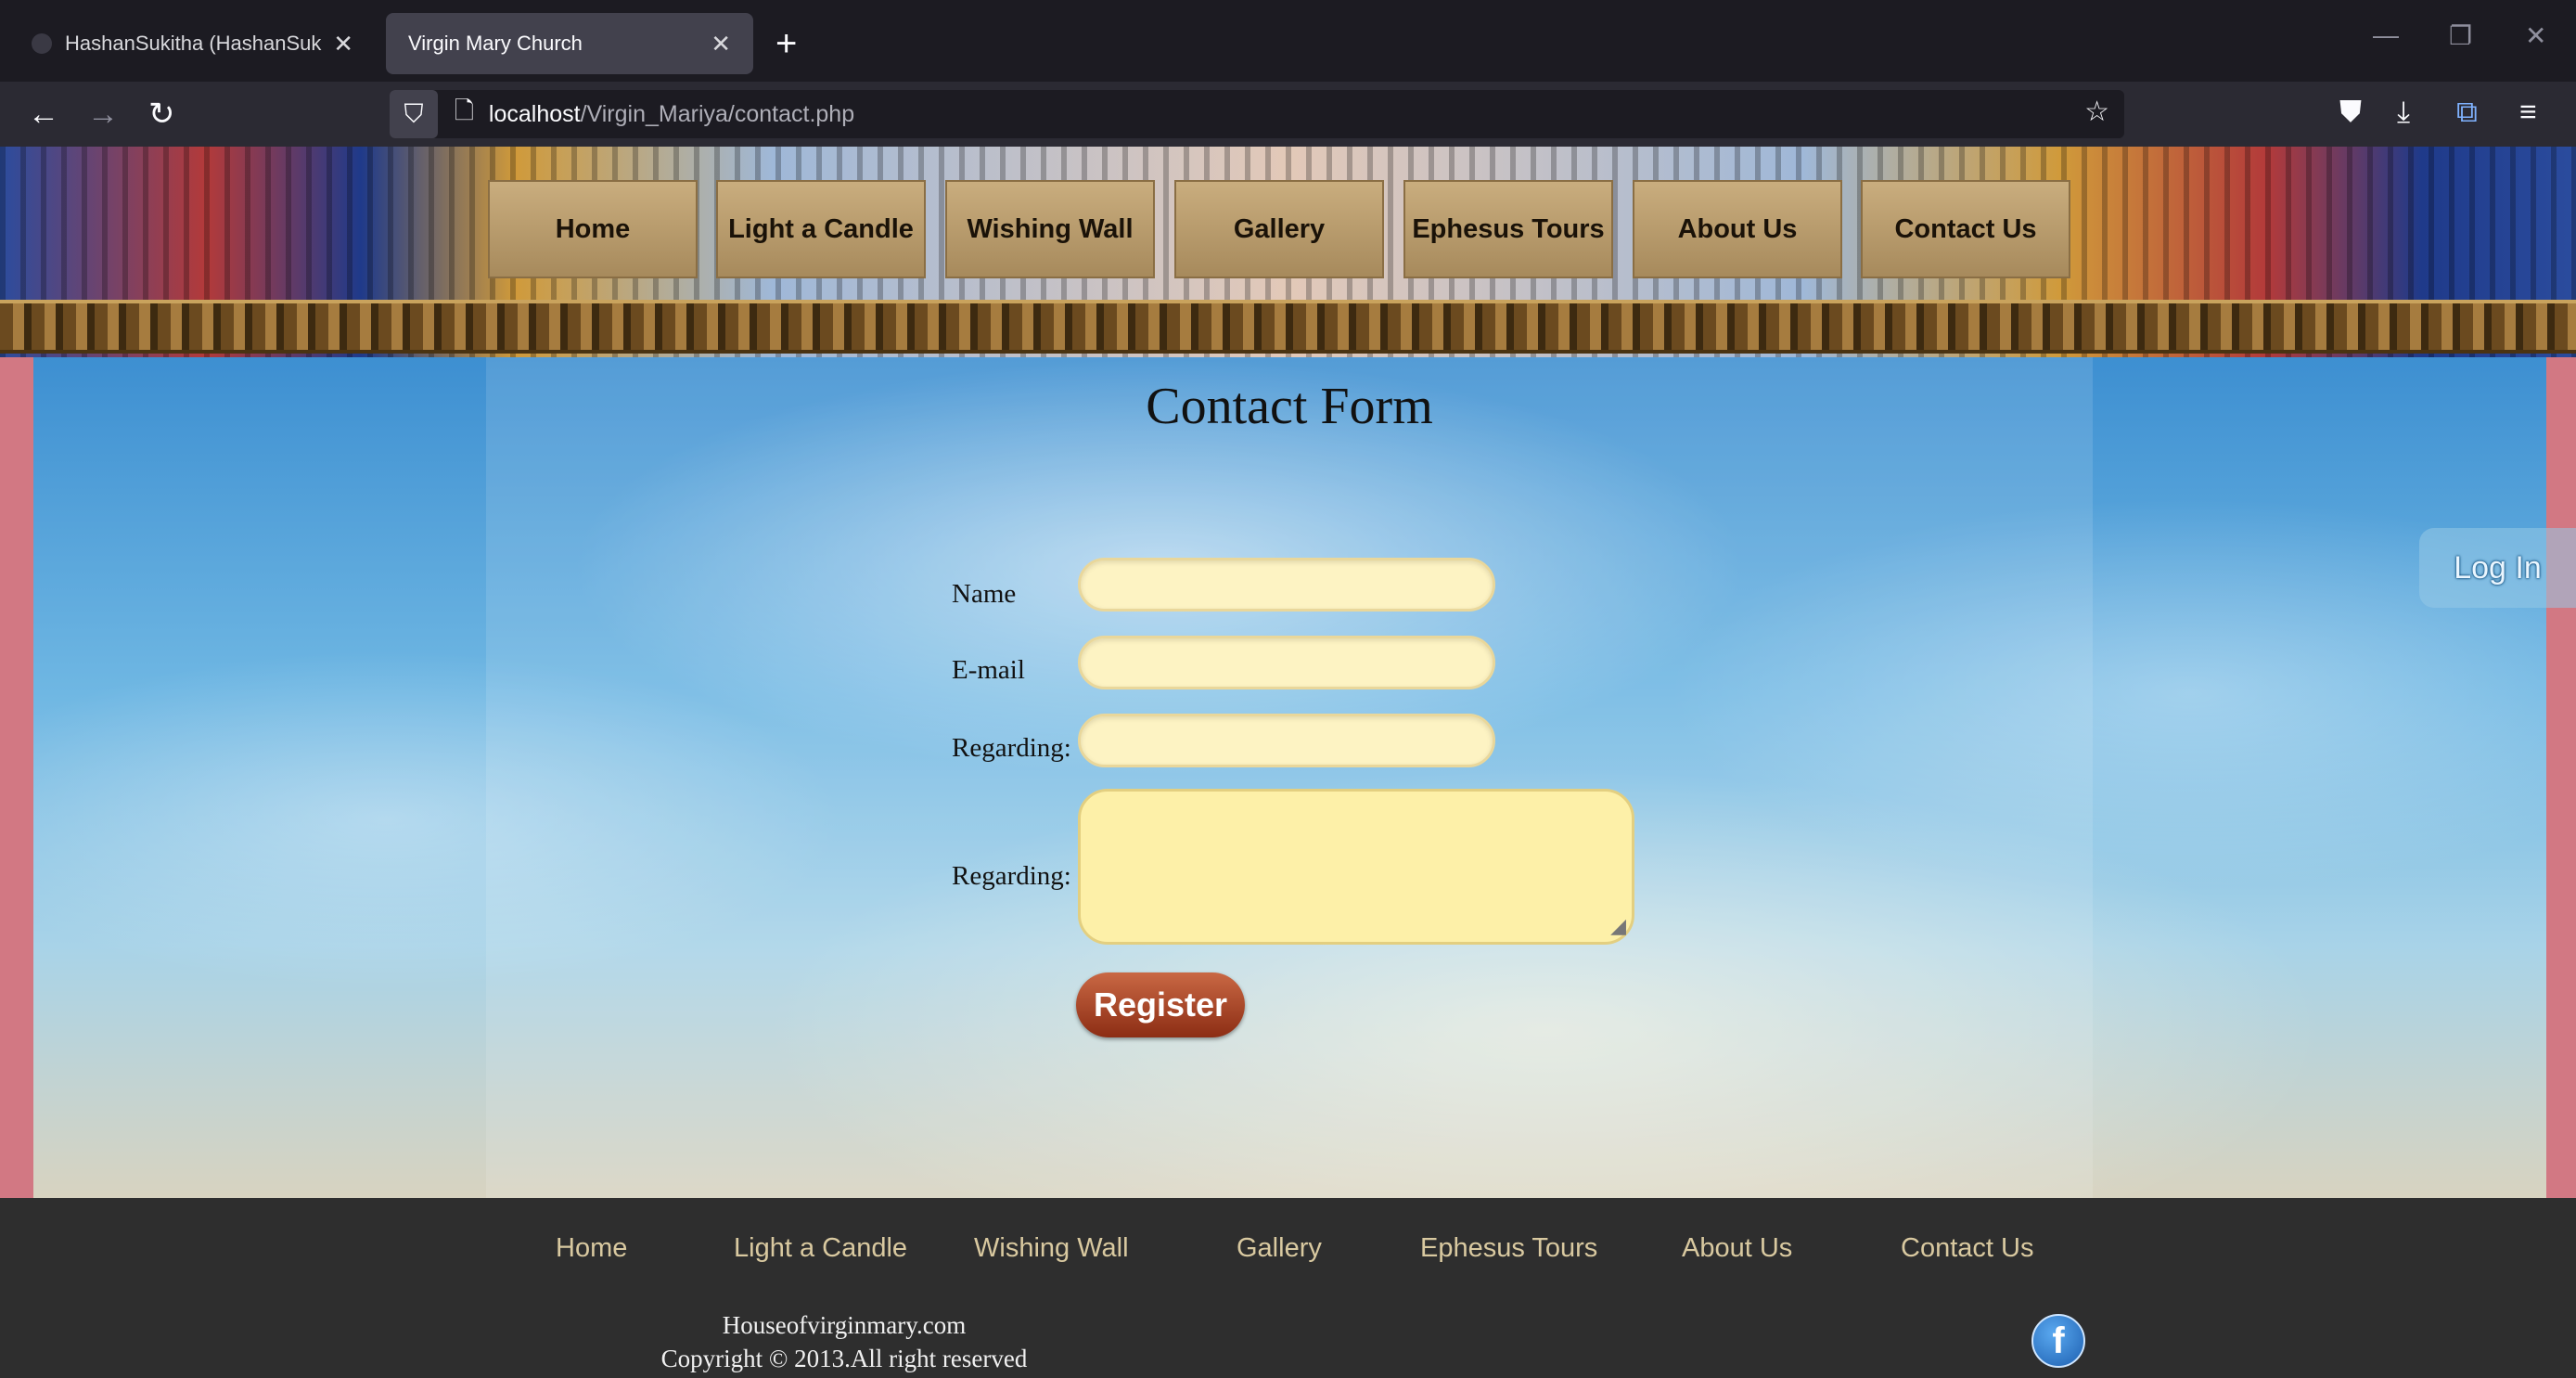 This screenshot has height=1378, width=2576. What do you see at coordinates (1508, 1248) in the screenshot?
I see `footer-link-ephesus-tours: Ephesus Tours` at bounding box center [1508, 1248].